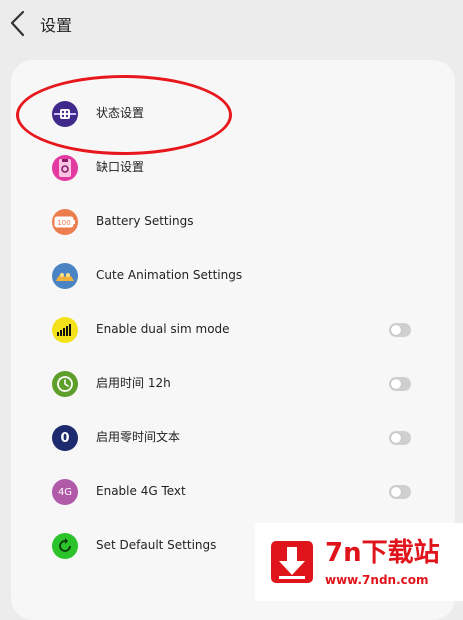  I want to click on time-12h-toggle, so click(400, 384).